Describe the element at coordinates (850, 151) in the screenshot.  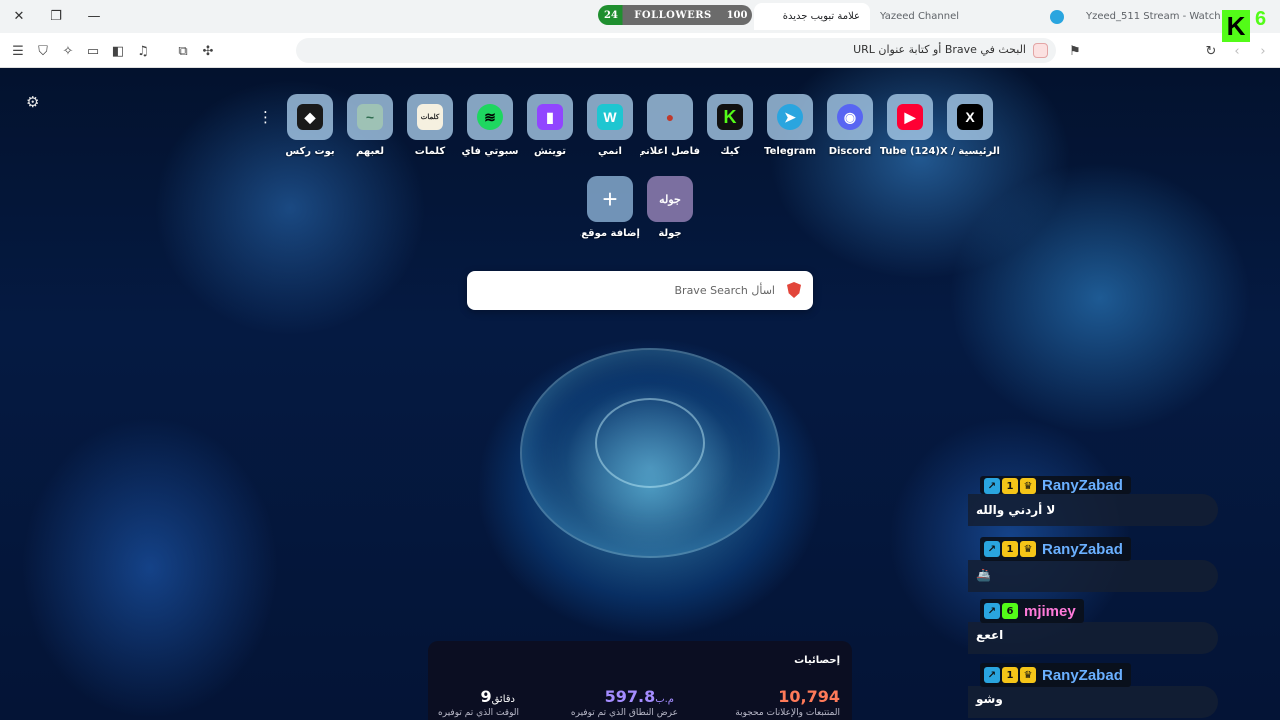
I see `tile-label: Discord` at that location.